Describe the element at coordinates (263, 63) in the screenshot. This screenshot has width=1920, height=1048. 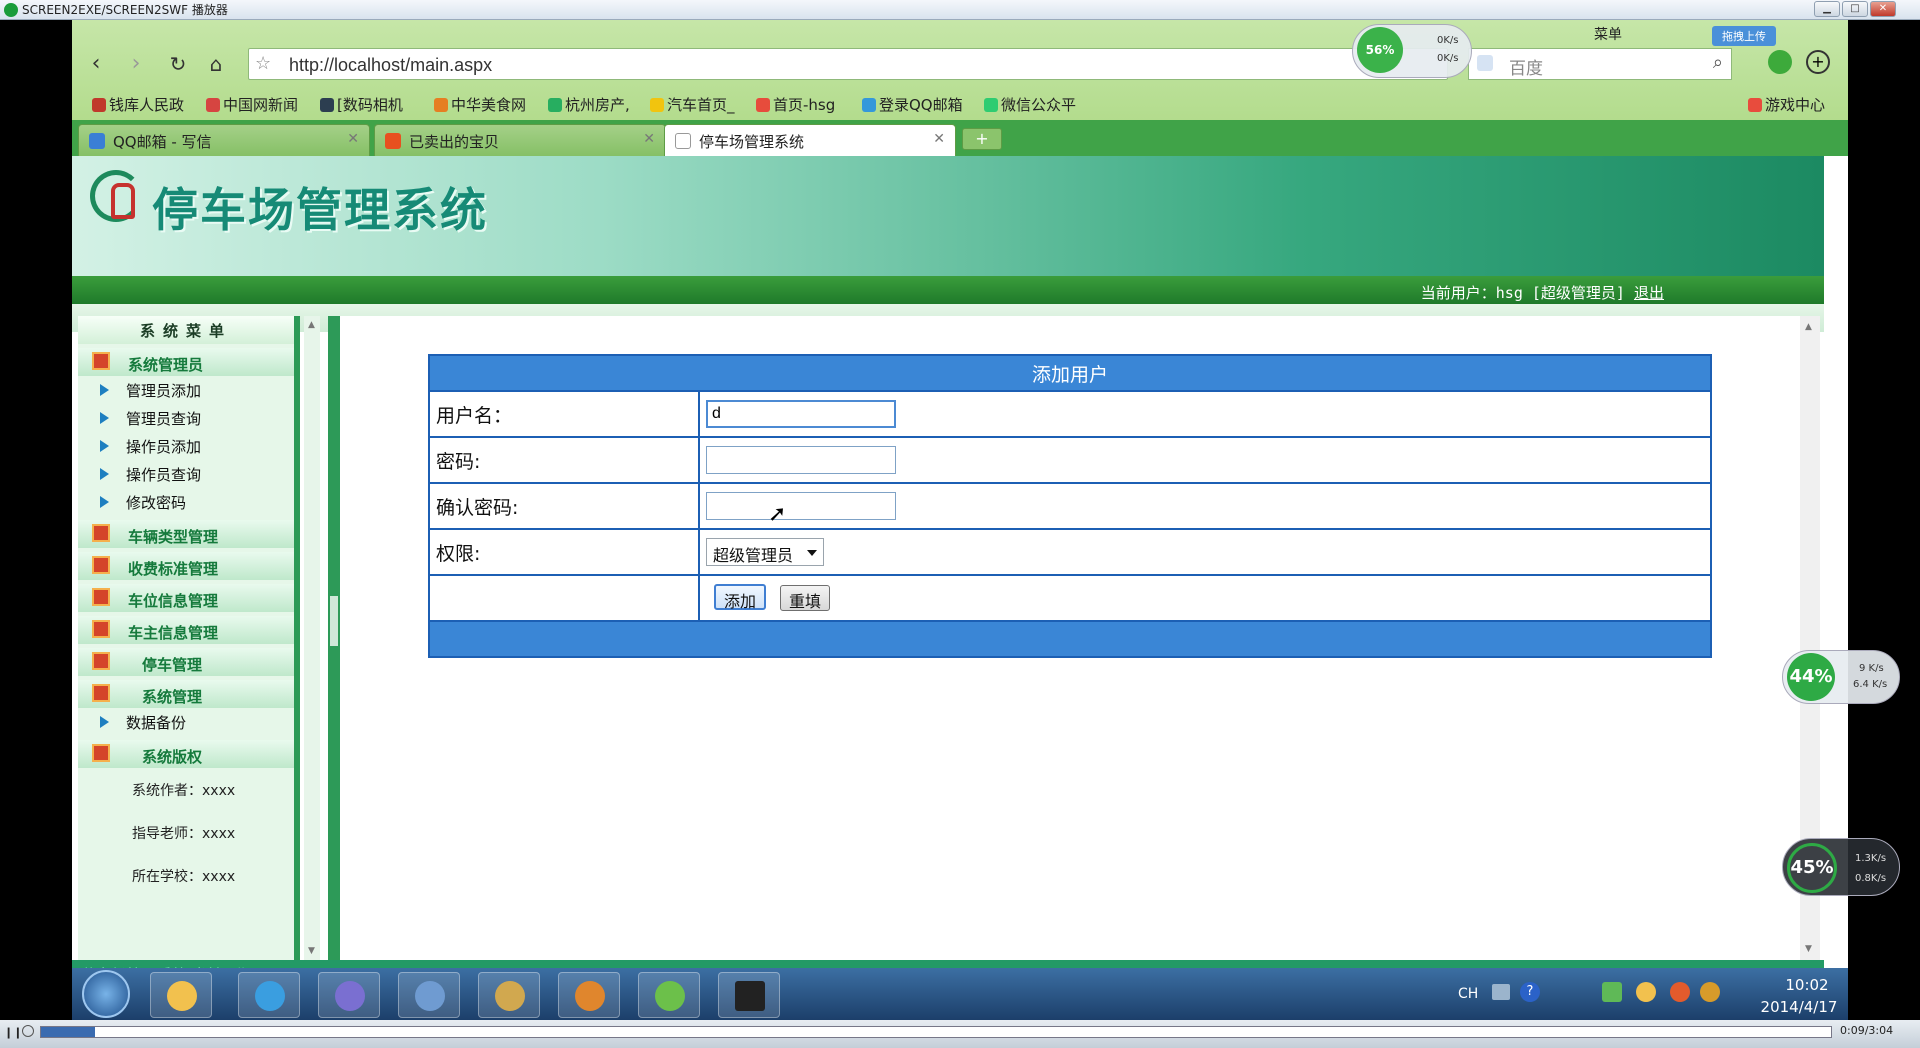
I see `star-icon: ☆` at that location.